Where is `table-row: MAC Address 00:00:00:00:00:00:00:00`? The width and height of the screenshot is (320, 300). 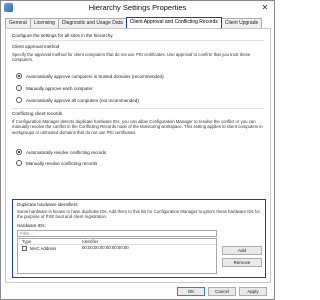
table-row: MAC Address 00:00:00:00:00:00:00:00 is located at coordinates (117, 248).